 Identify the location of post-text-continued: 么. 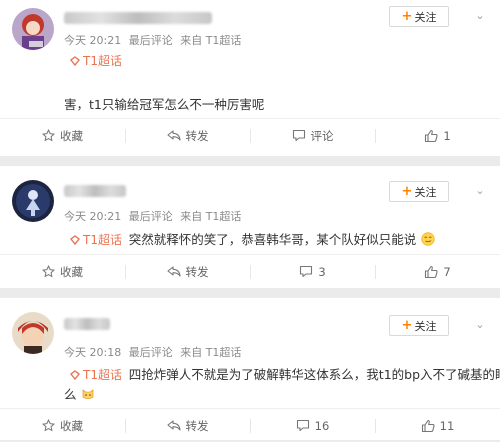
(79, 393).